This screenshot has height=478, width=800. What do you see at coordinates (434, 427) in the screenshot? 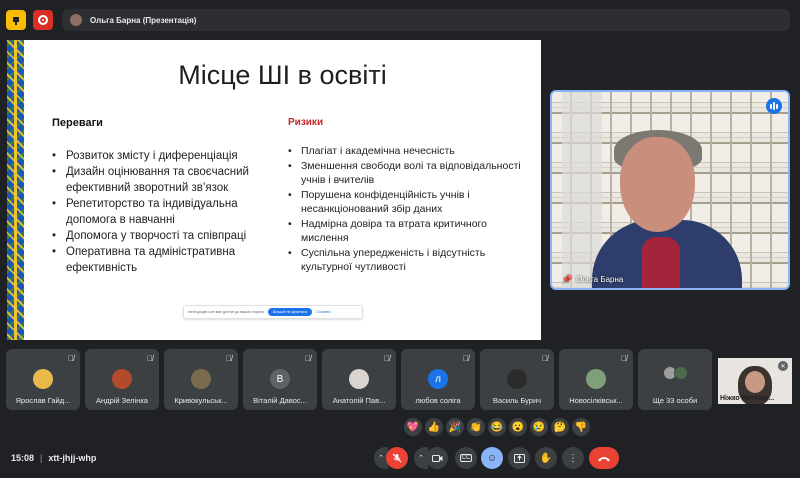
I see `reaction-thumbs-up: 👍` at bounding box center [434, 427].